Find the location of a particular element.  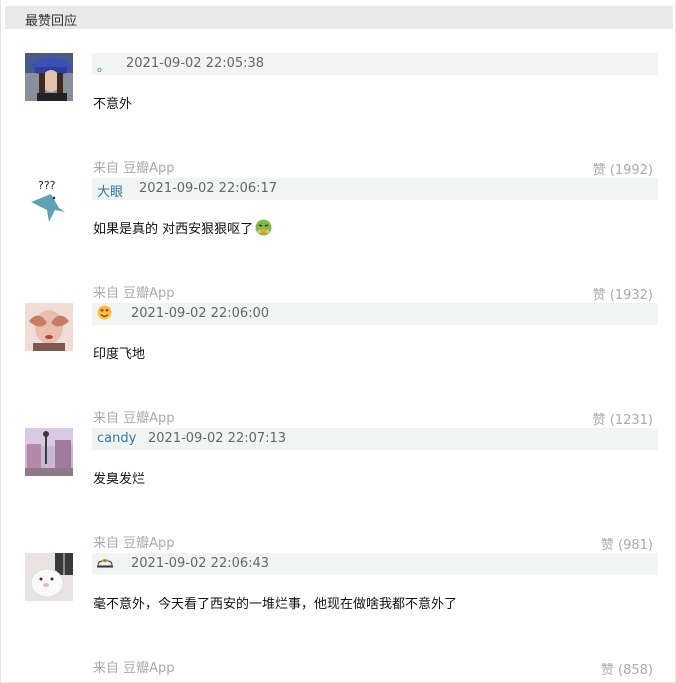

vote-count: 赞 (1992) is located at coordinates (623, 168).